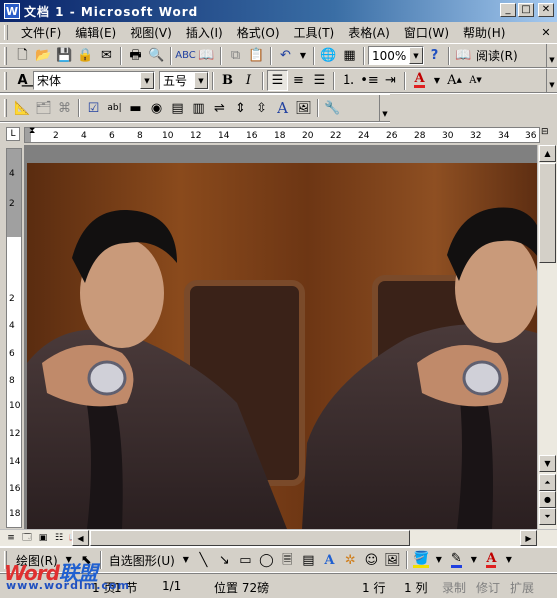  Describe the element at coordinates (204, 32) in the screenshot. I see `menu-insert: 插入(I)` at that location.